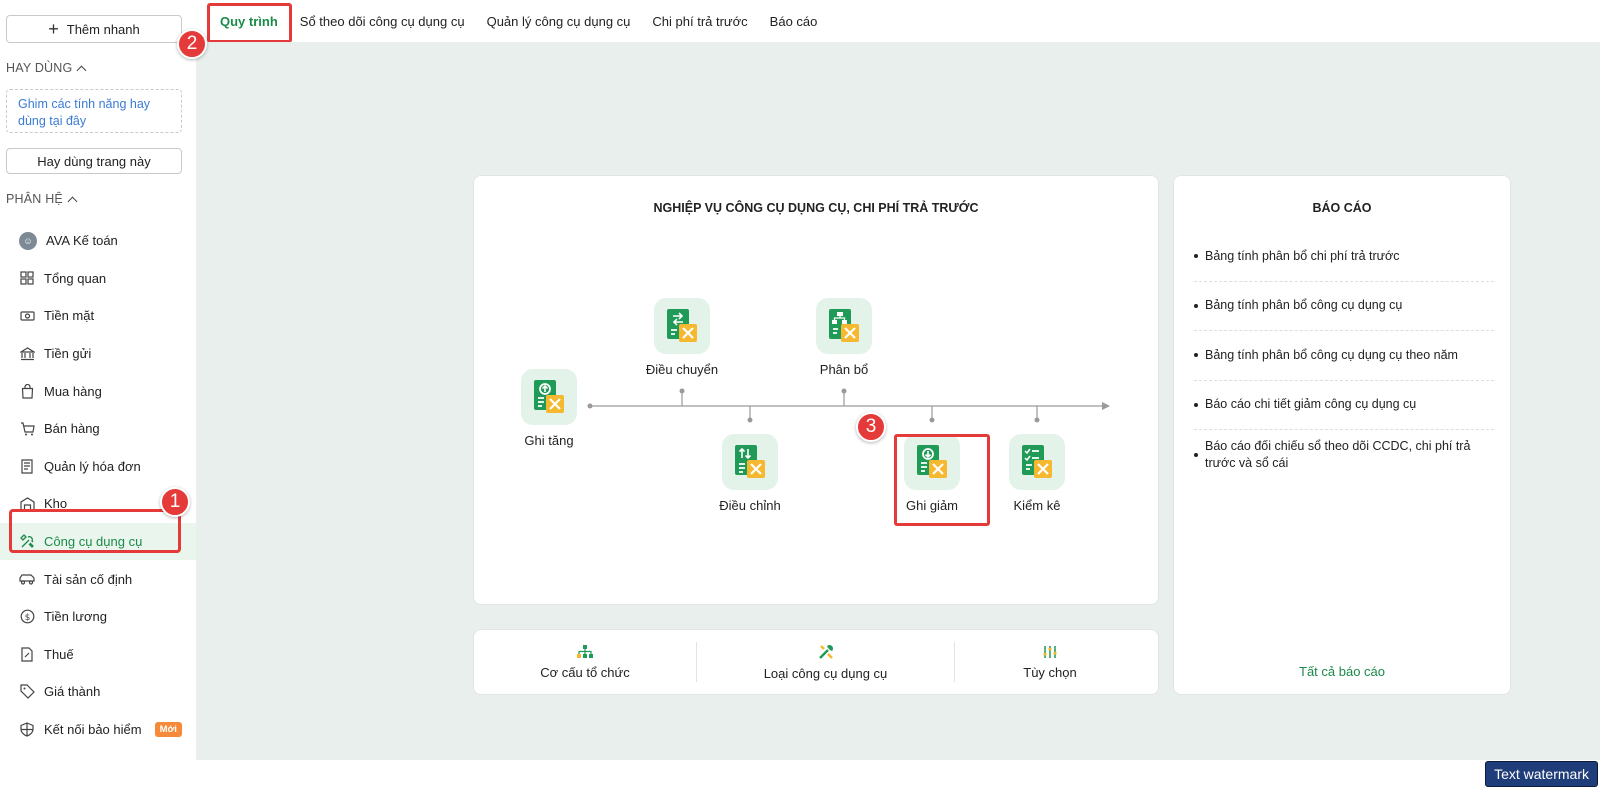  What do you see at coordinates (75, 617) in the screenshot?
I see `sidebar-item-label: Tiền lương` at bounding box center [75, 617].